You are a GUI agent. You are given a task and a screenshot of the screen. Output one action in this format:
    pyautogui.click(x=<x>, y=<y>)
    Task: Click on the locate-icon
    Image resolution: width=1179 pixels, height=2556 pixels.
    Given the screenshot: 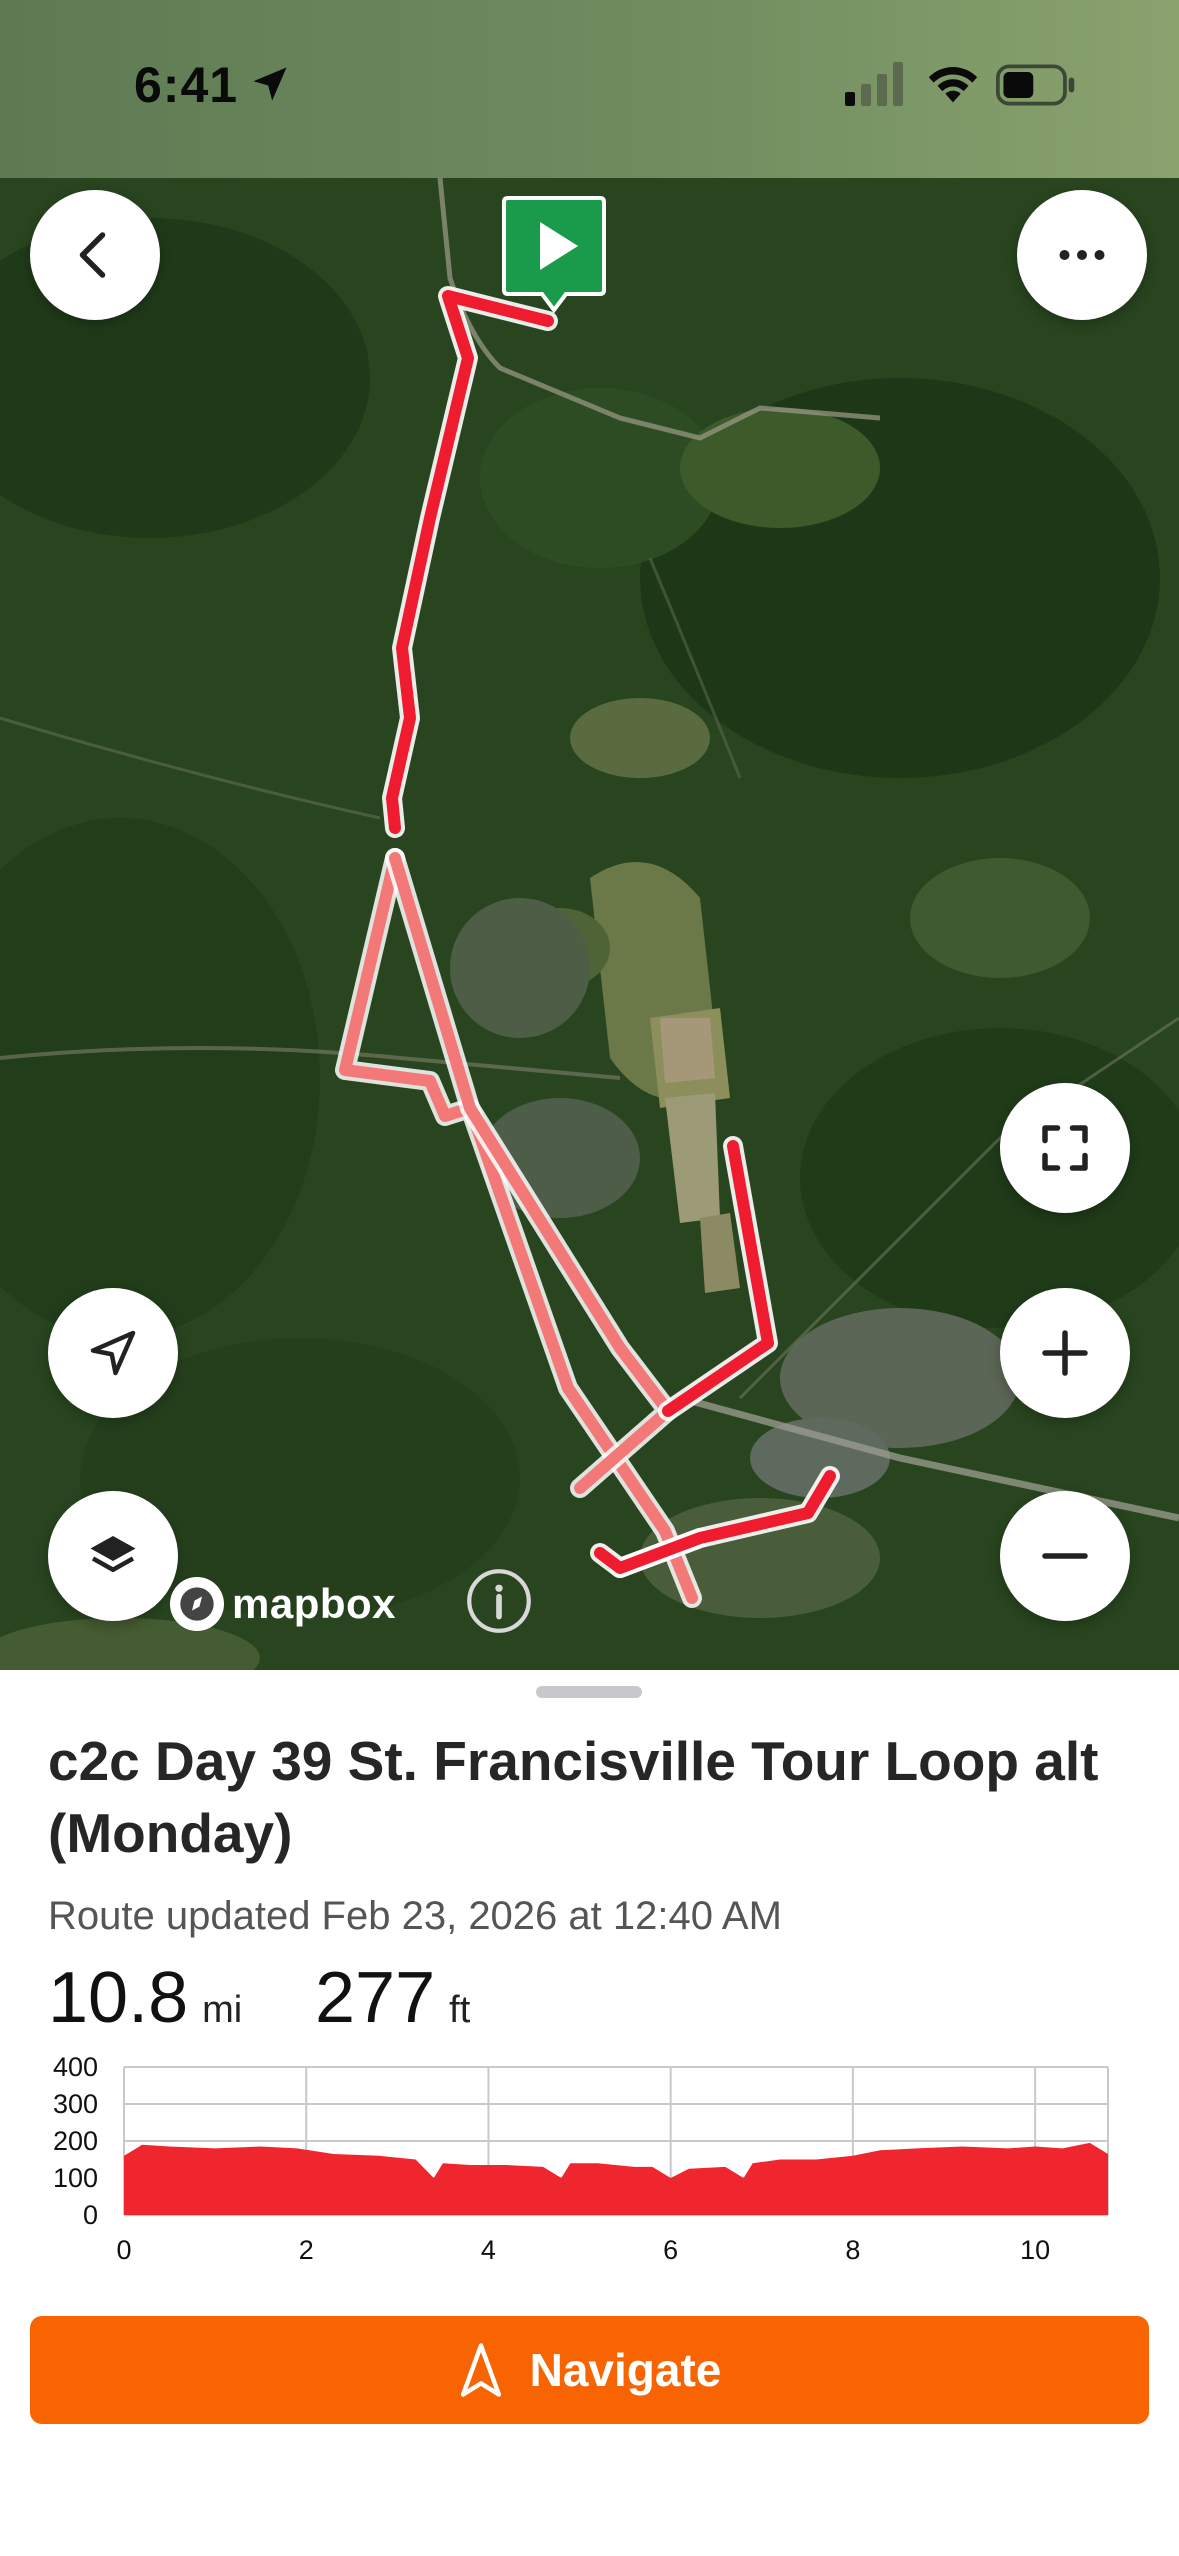 What is the action you would take?
    pyautogui.click(x=113, y=1353)
    